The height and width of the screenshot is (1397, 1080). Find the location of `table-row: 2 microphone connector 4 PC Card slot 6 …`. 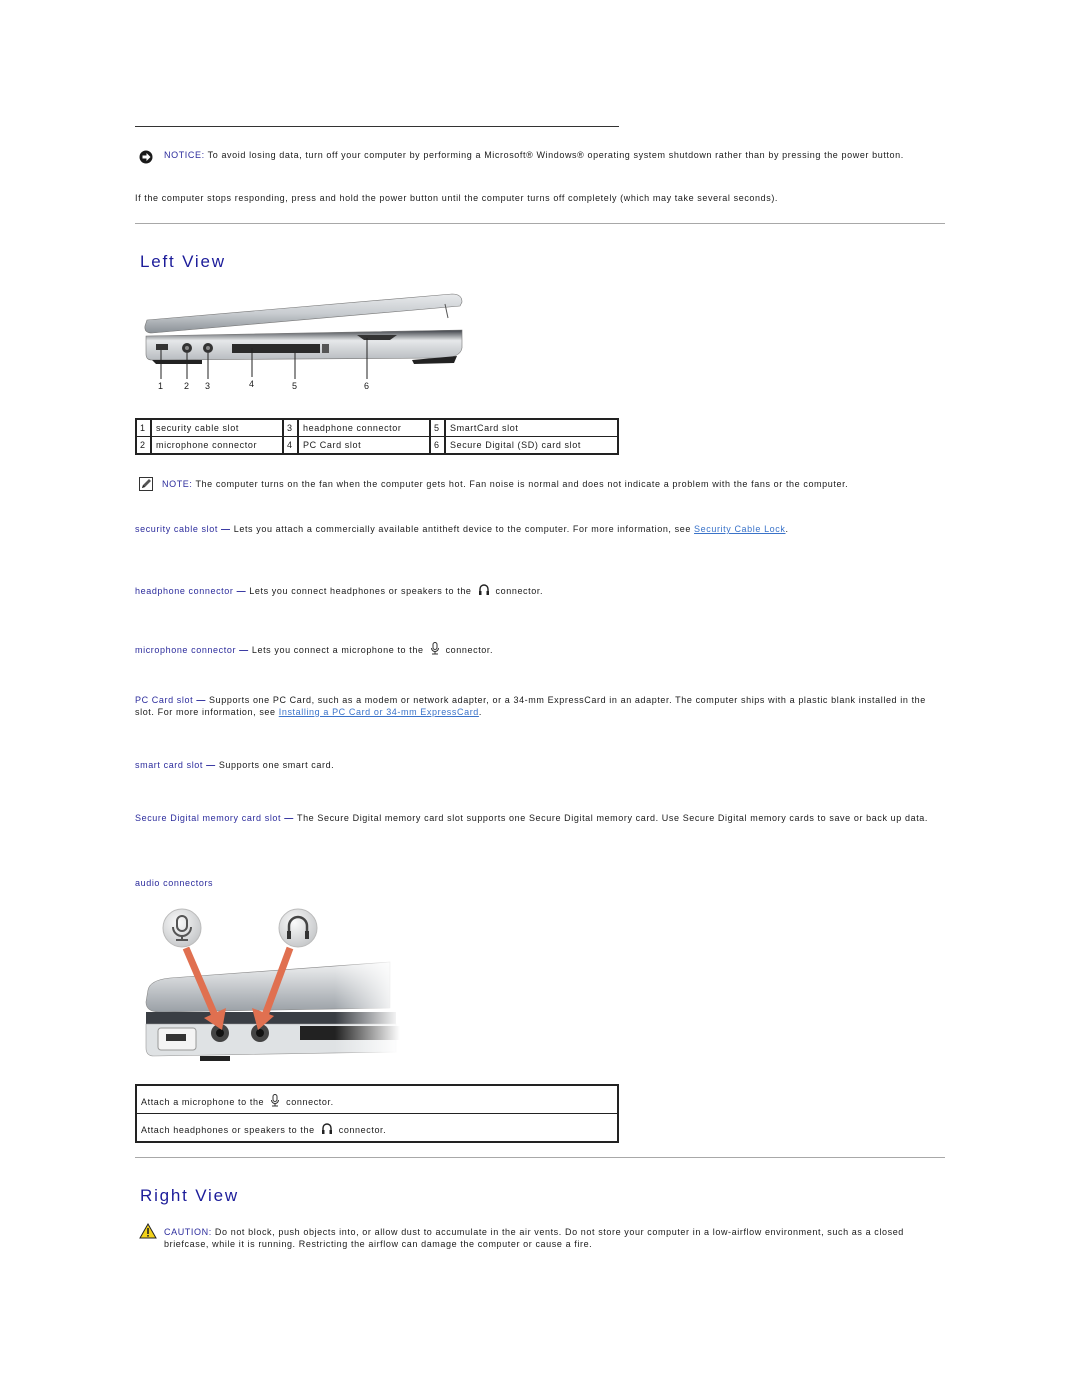

table-row: 2 microphone connector 4 PC Card slot 6 … is located at coordinates (377, 445).